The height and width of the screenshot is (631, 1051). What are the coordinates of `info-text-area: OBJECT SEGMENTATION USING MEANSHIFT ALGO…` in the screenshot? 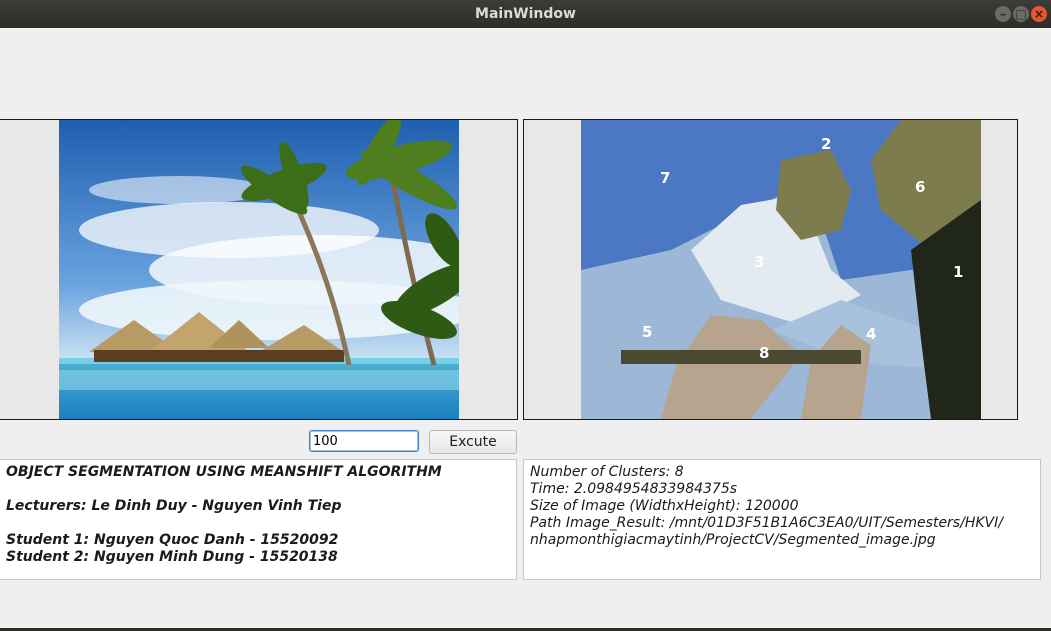 It's located at (258, 519).